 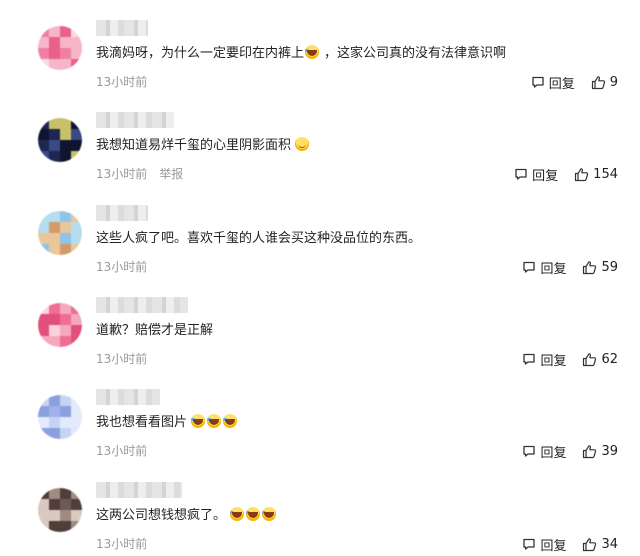 I want to click on comment-text-before: 道歉？赔偿才是正解, so click(x=155, y=330).